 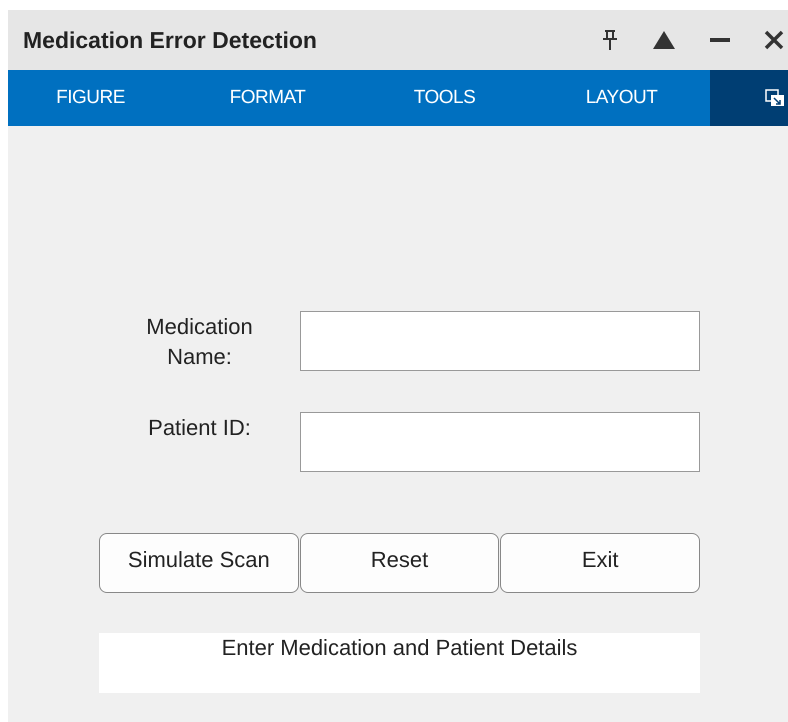 I want to click on close-icon, so click(x=774, y=40).